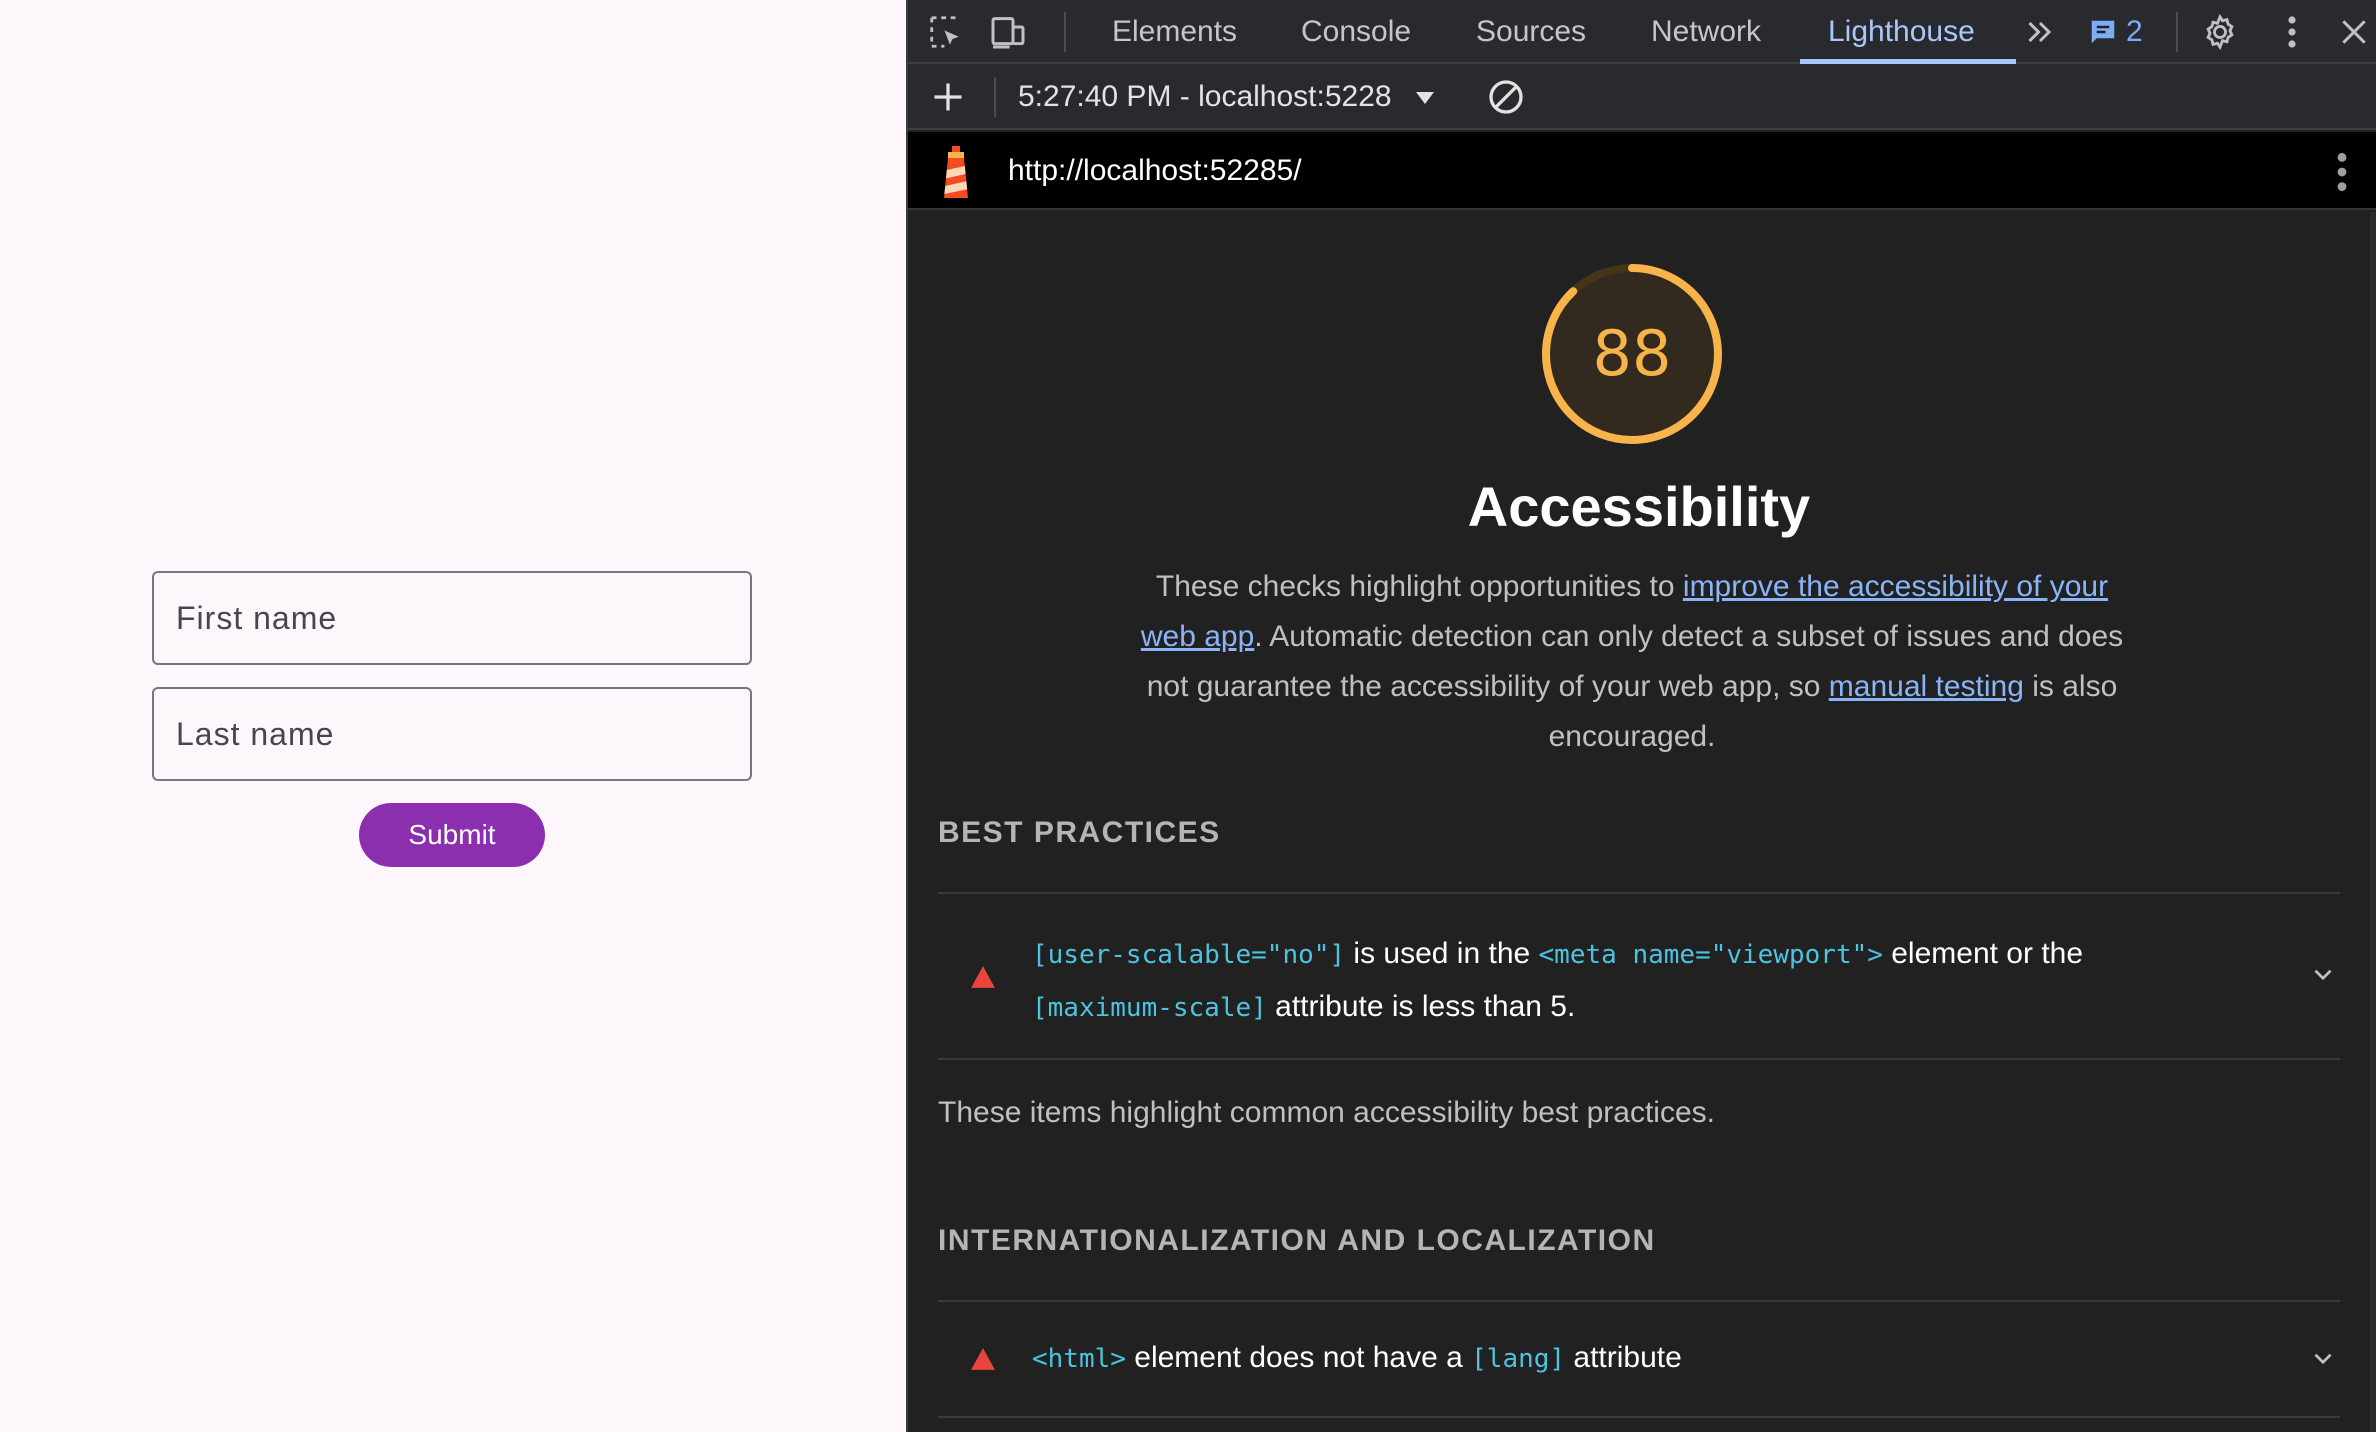 The height and width of the screenshot is (1432, 2376). Describe the element at coordinates (1174, 32) in the screenshot. I see `tab-elements: Elements` at that location.